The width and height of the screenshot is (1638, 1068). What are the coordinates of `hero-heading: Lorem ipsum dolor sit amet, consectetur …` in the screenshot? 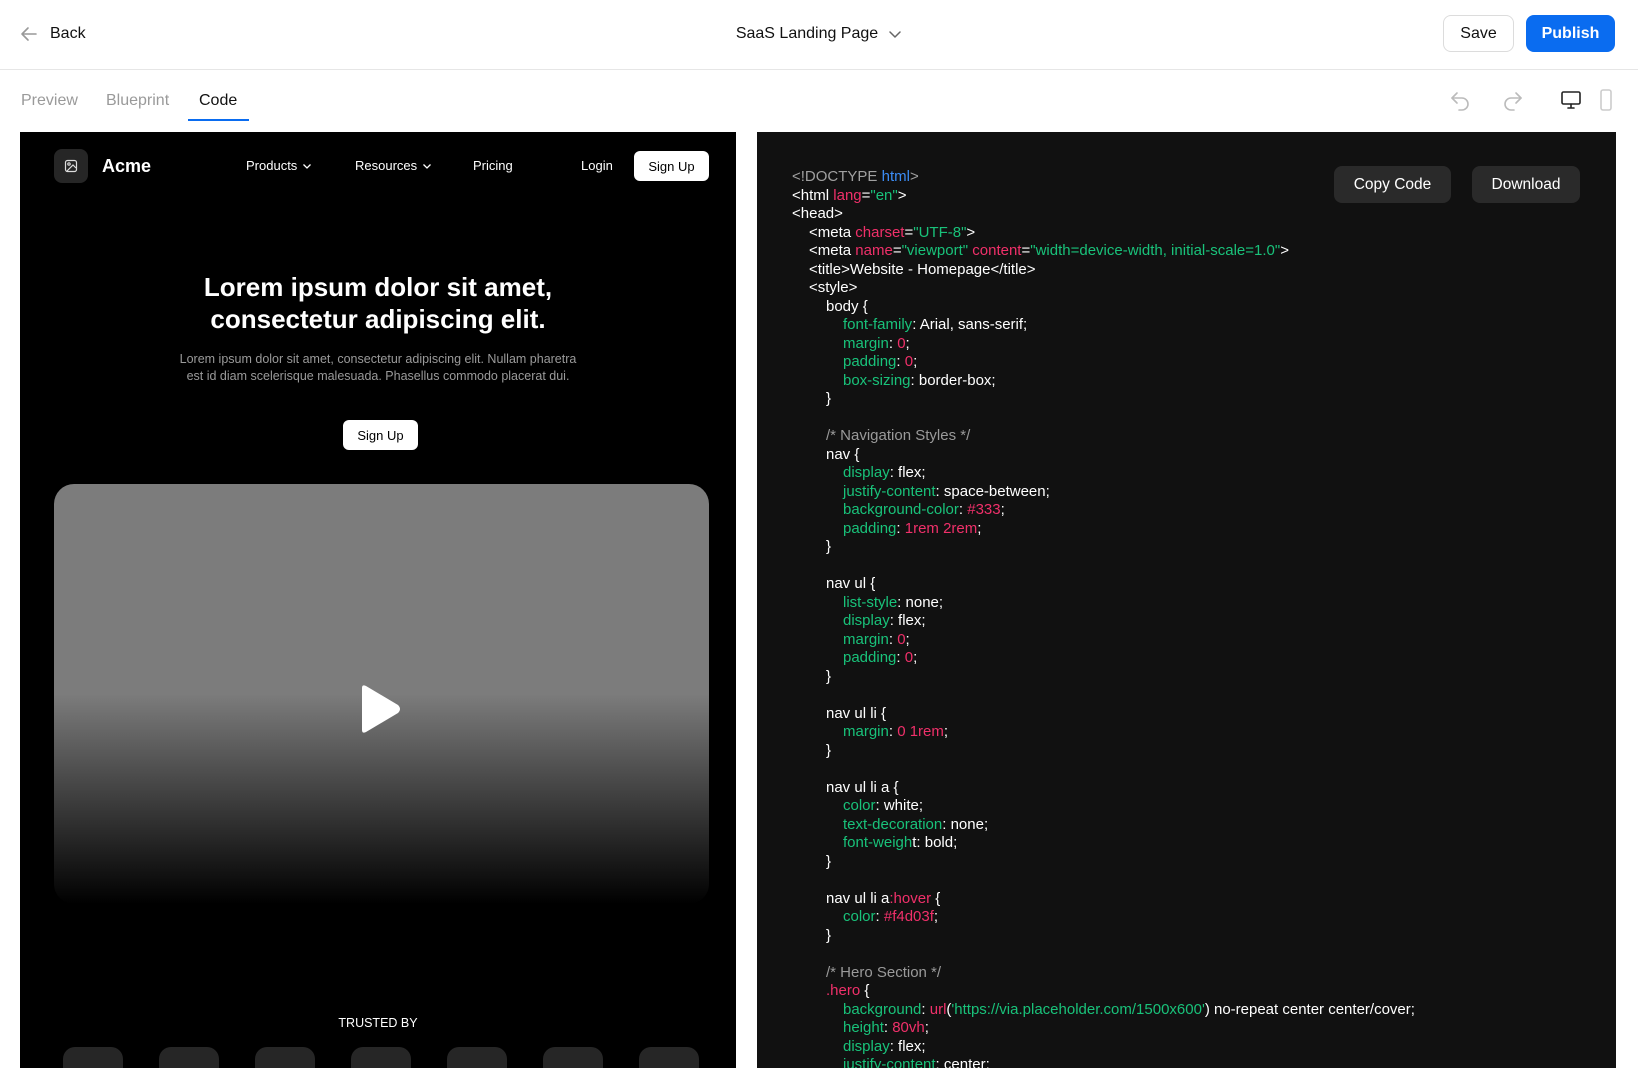 It's located at (378, 303).